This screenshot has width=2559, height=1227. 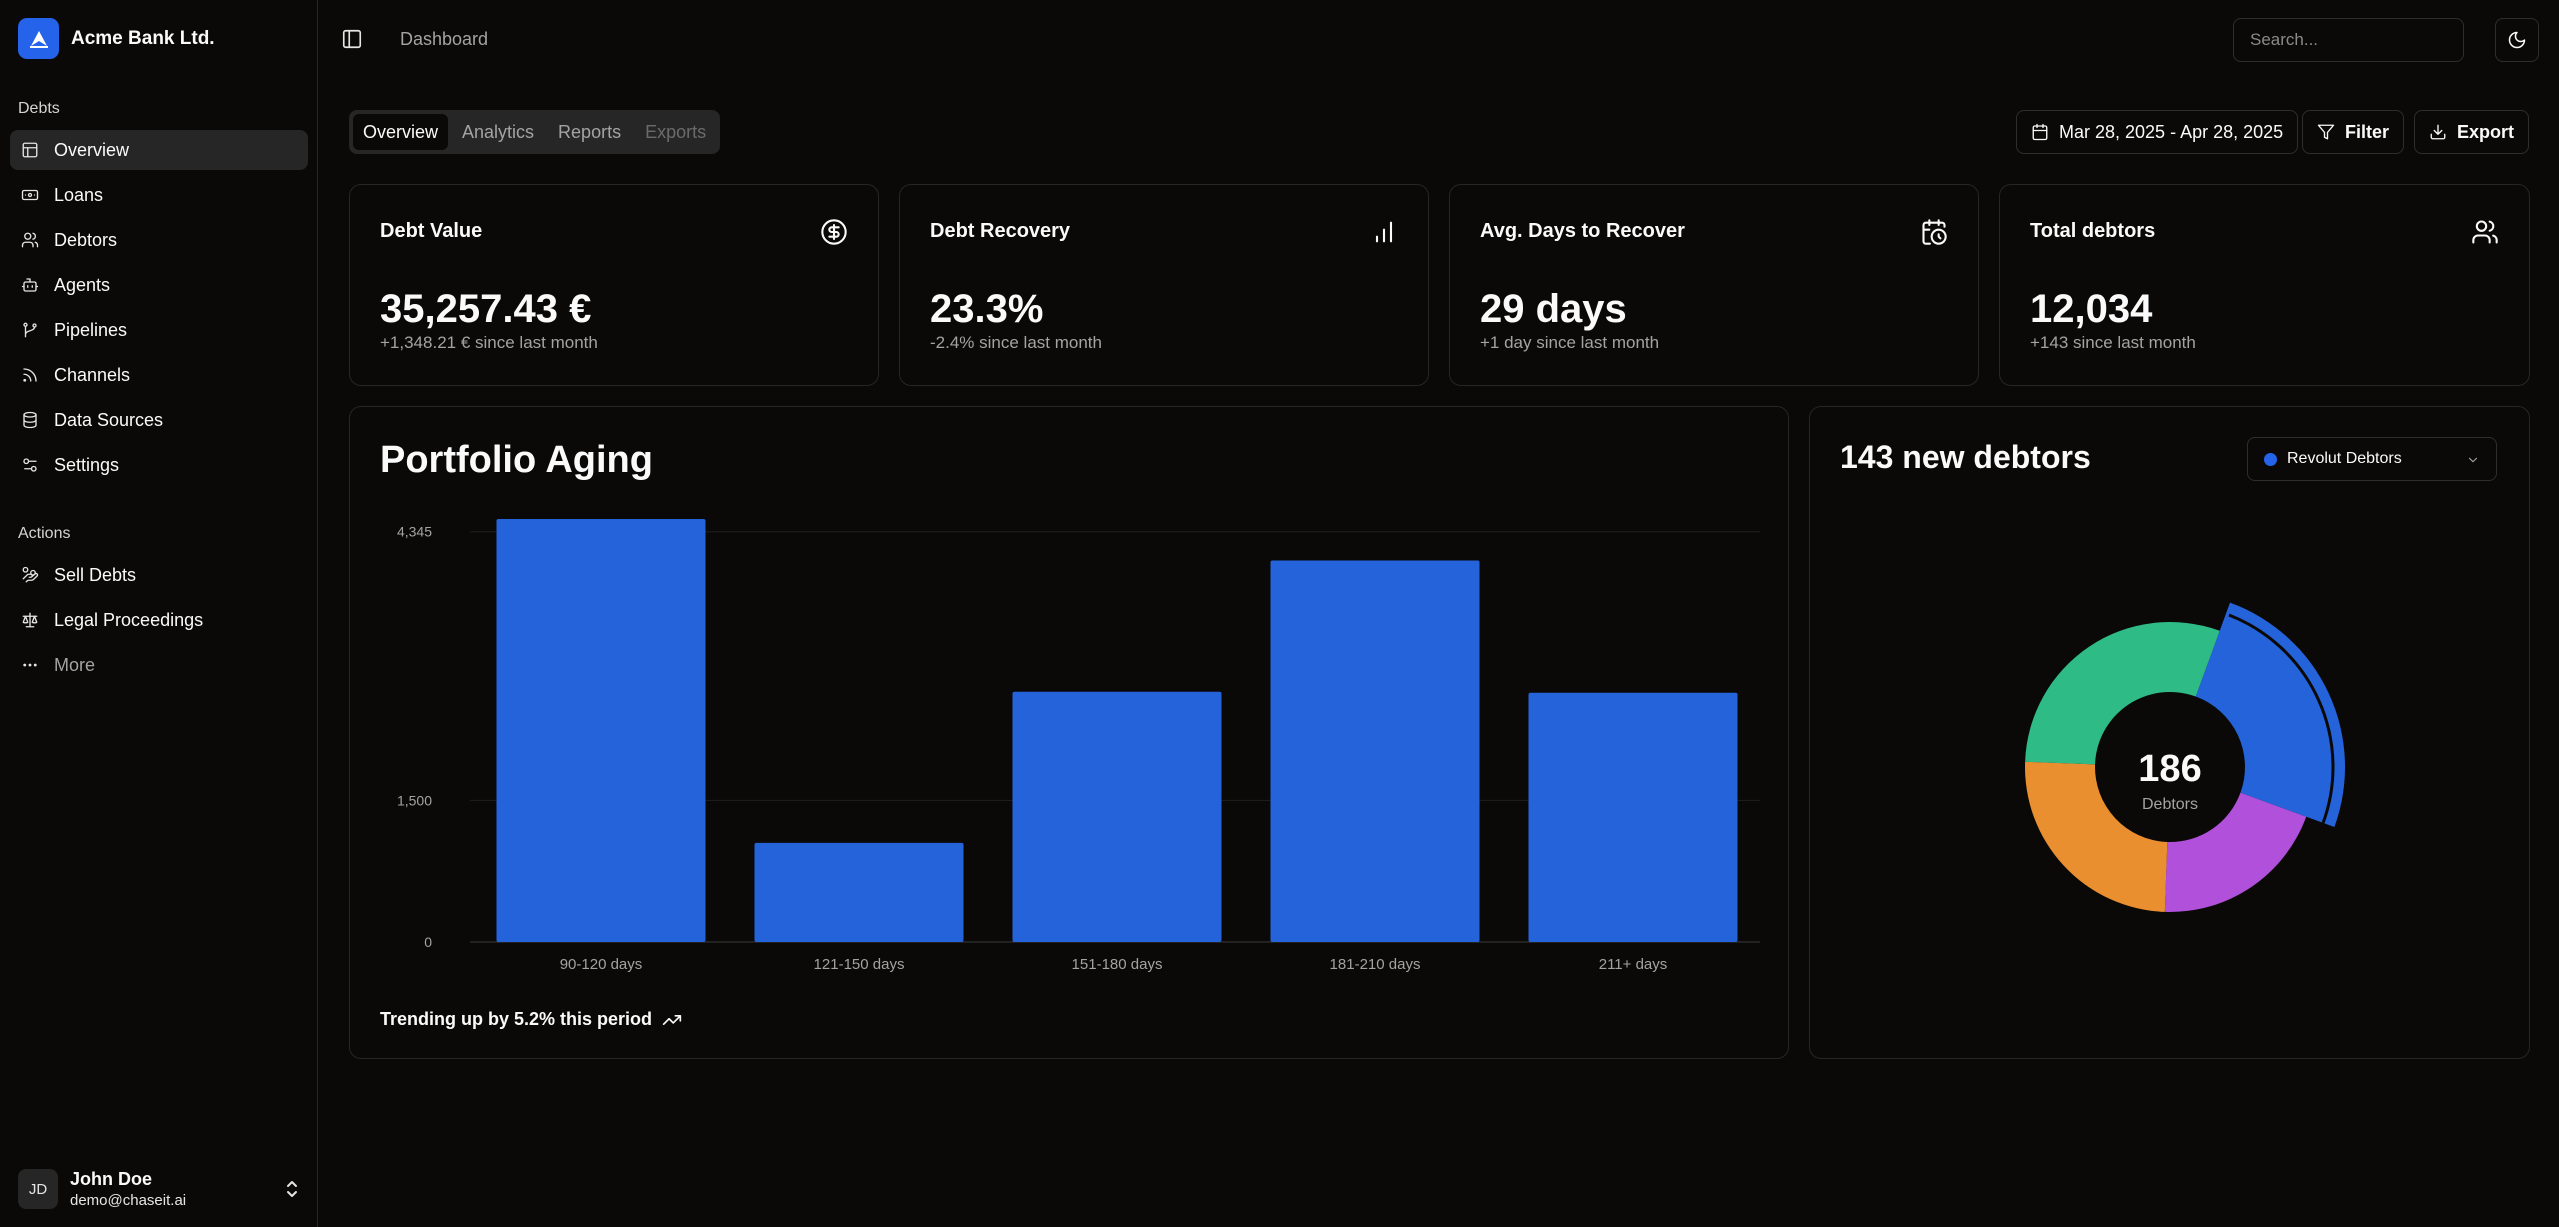 I want to click on git-branch-icon, so click(x=30, y=330).